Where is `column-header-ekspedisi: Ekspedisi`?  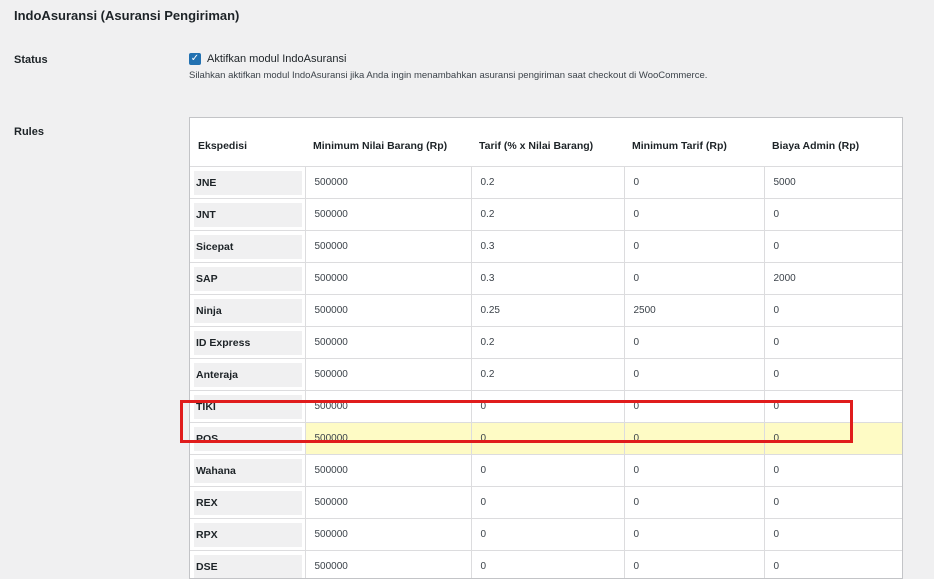
column-header-ekspedisi: Ekspedisi is located at coordinates (247, 142).